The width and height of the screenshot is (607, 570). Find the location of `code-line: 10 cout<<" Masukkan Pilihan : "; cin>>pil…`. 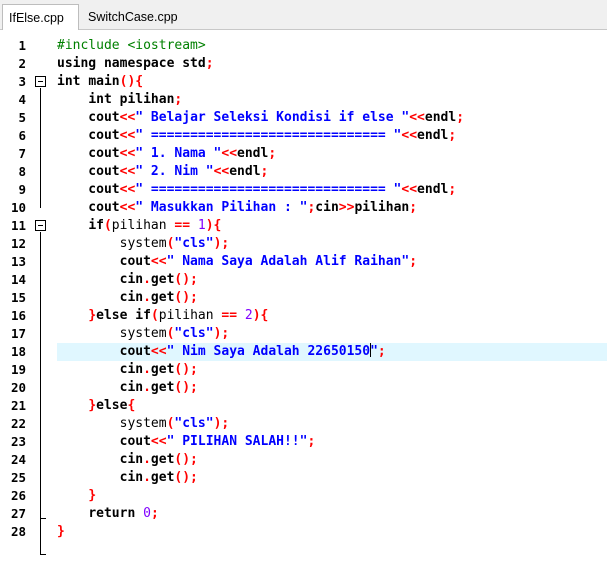

code-line: 10 cout<<" Masukkan Pilihan : "; cin>>pil… is located at coordinates (303, 208).